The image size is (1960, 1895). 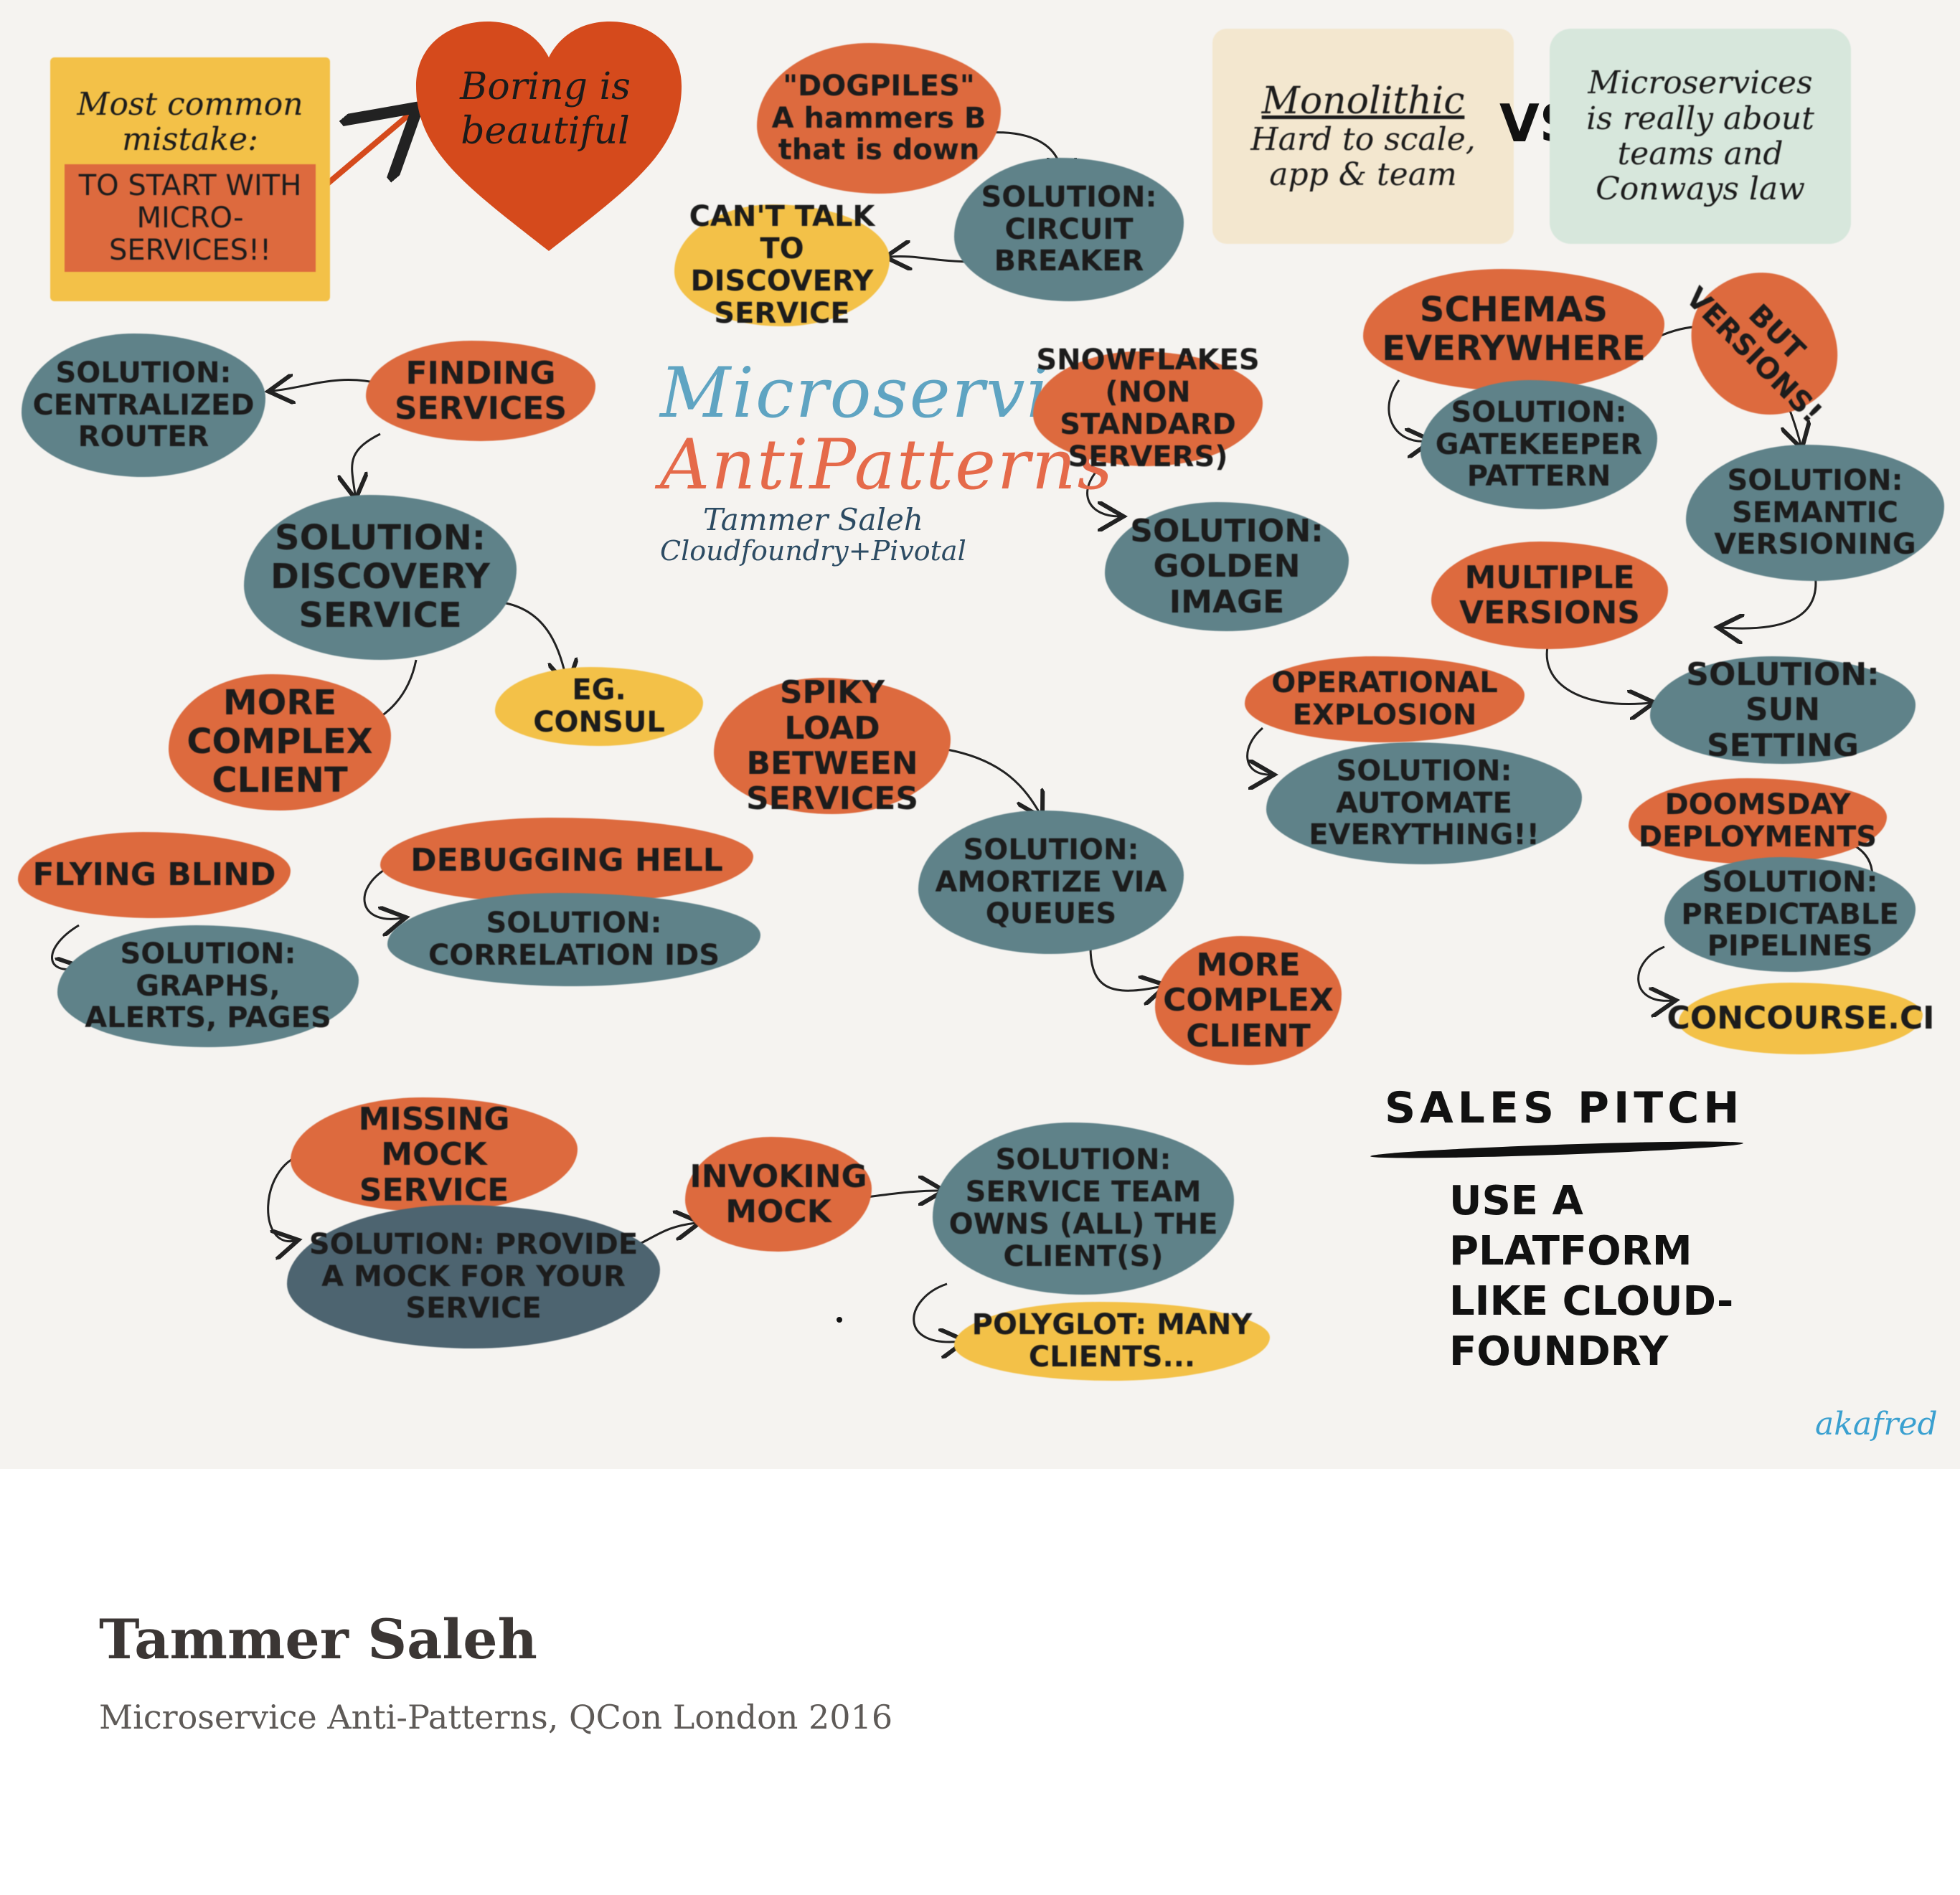 I want to click on arrow-finding-to-router, so click(x=327, y=385).